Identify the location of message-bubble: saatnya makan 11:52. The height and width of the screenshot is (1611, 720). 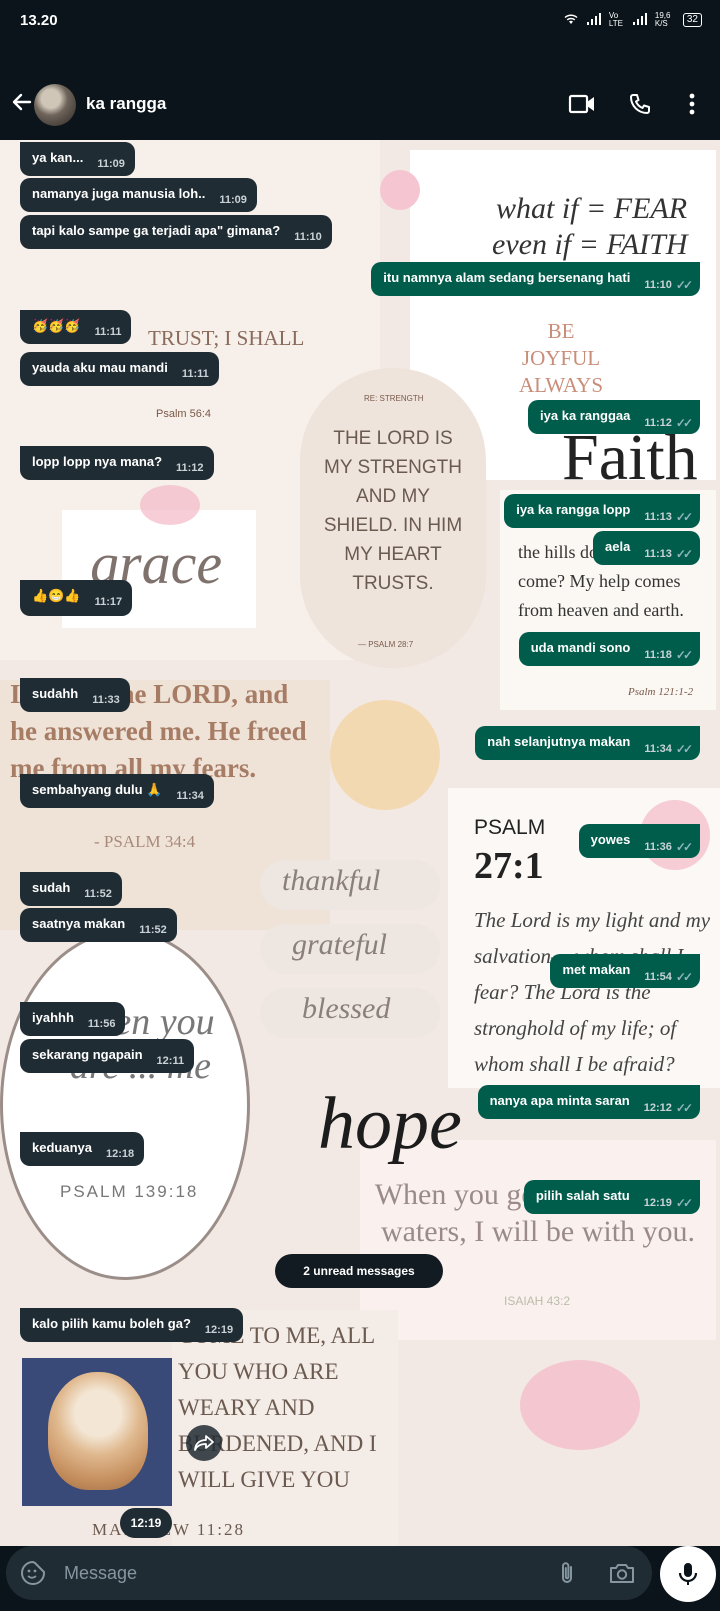
(98, 925).